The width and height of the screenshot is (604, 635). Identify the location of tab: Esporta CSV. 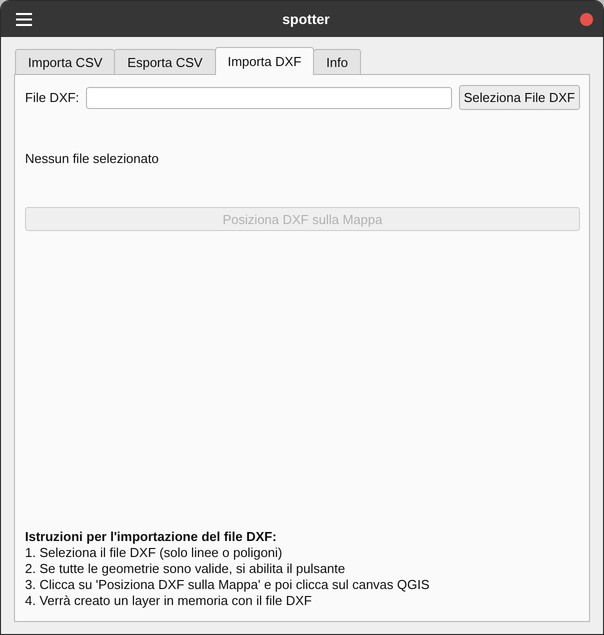
(165, 61).